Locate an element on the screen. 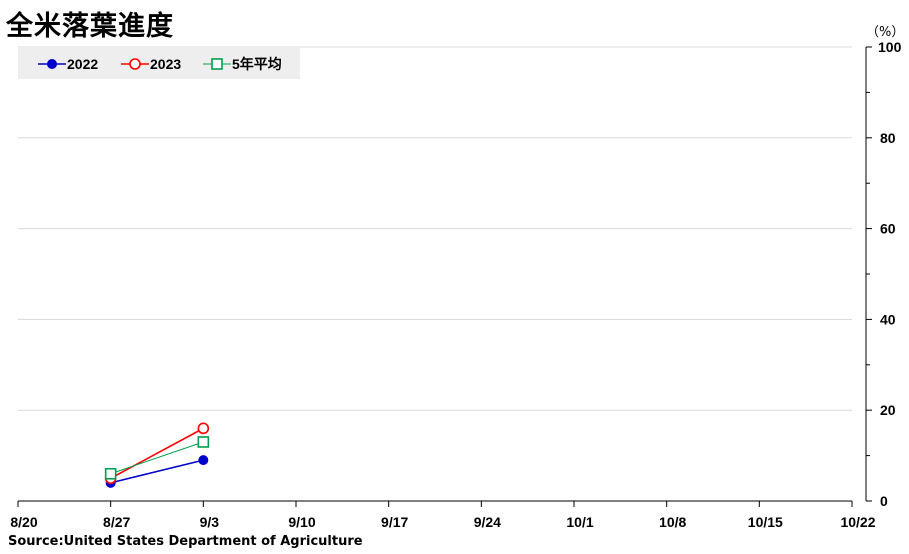 Image resolution: width=909 pixels, height=554 pixels. x-tick-label: 9/3 is located at coordinates (210, 522).